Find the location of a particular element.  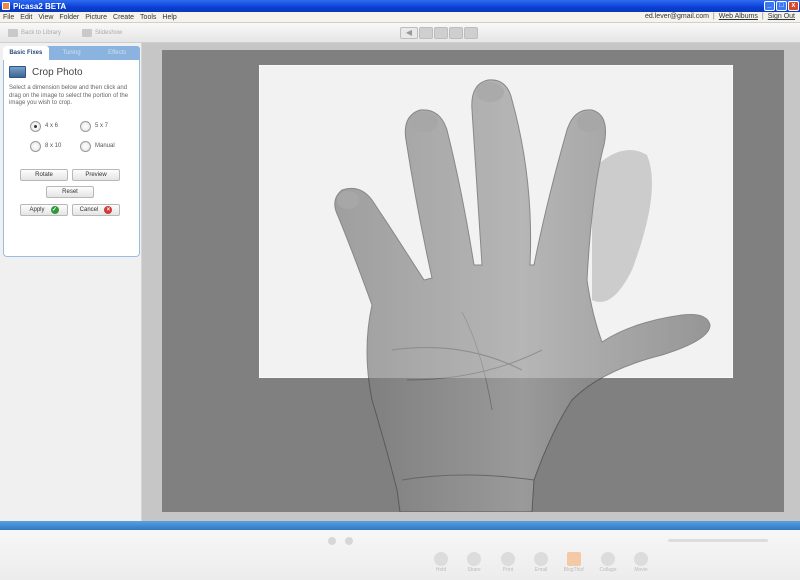

minimize-button: _ is located at coordinates (769, 6).